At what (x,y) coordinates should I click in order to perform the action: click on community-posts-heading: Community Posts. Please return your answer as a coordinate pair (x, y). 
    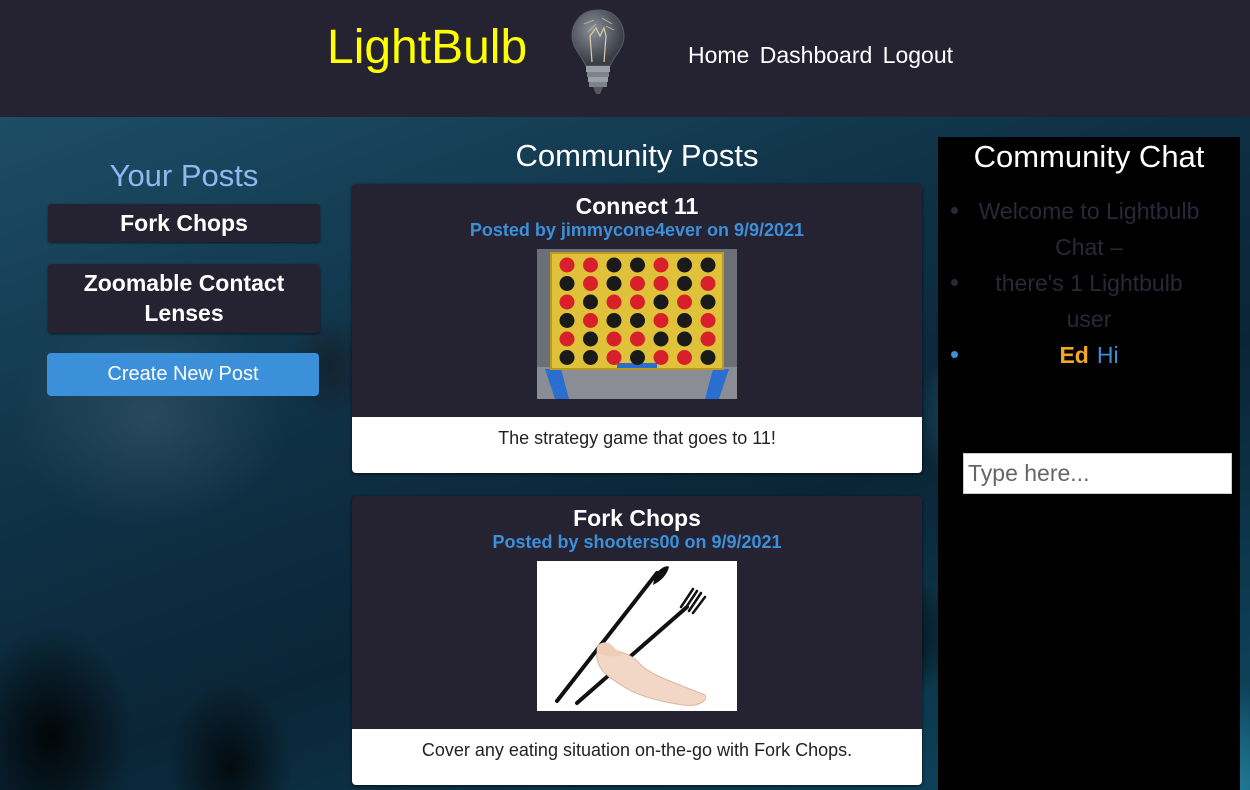
    Looking at the image, I should click on (637, 155).